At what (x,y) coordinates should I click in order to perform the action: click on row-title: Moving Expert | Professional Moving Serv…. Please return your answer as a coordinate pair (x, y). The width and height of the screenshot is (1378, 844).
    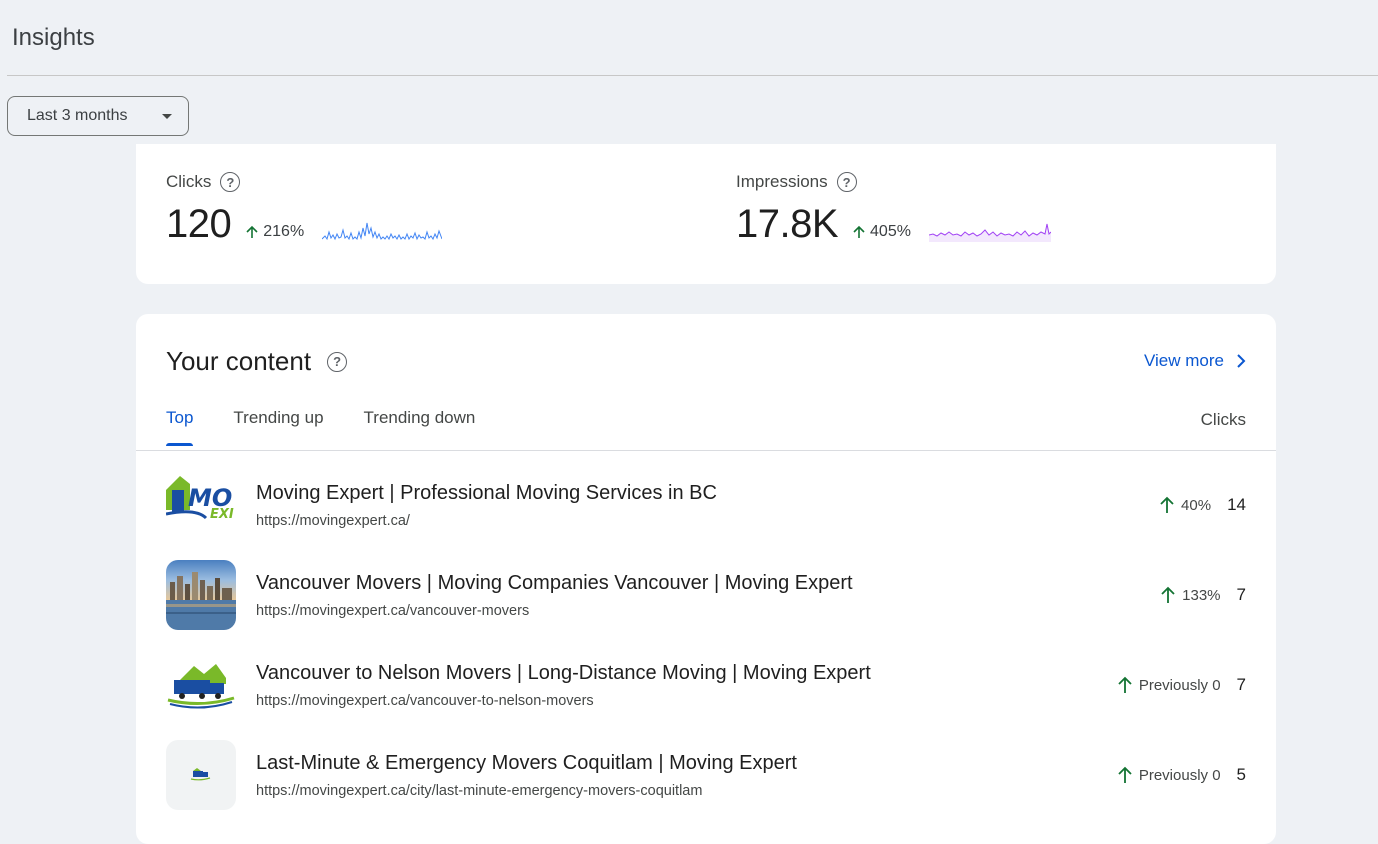
    Looking at the image, I should click on (486, 492).